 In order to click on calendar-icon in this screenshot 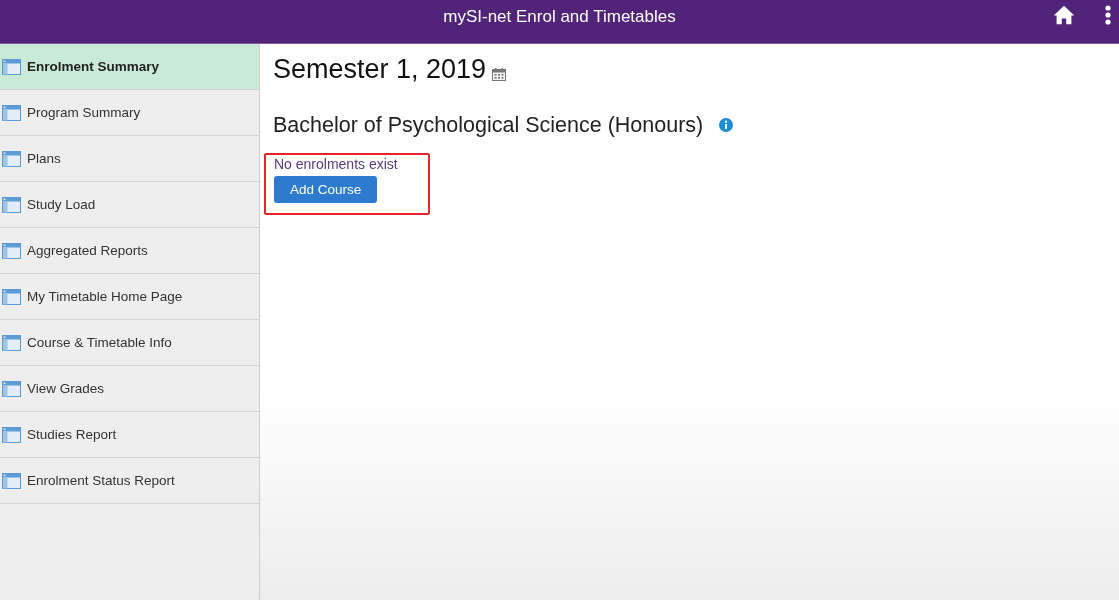, I will do `click(499, 74)`.